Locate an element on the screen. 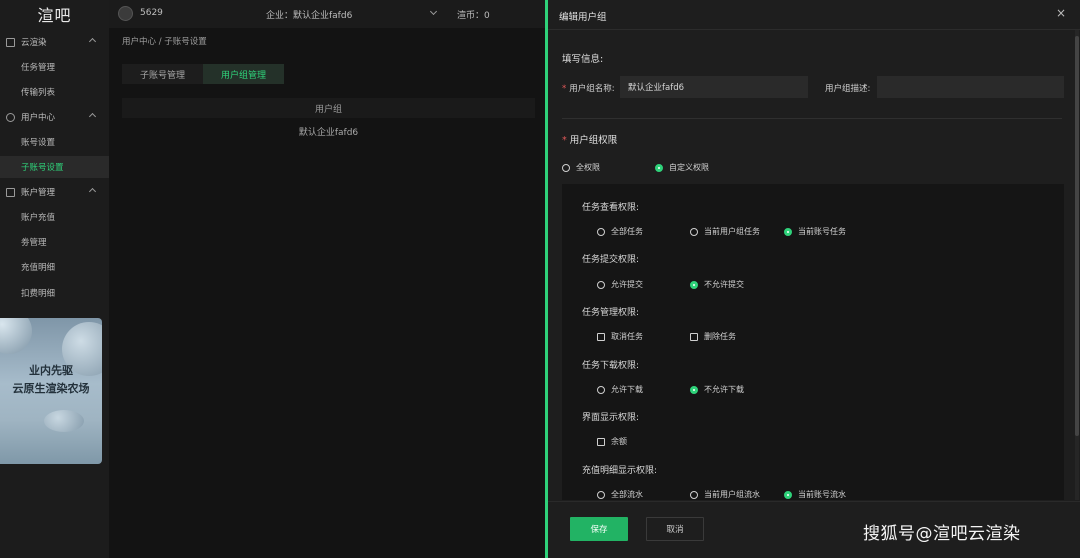 The image size is (1080, 558). perm-title-task-view: 任务查看权限: is located at coordinates (611, 208).